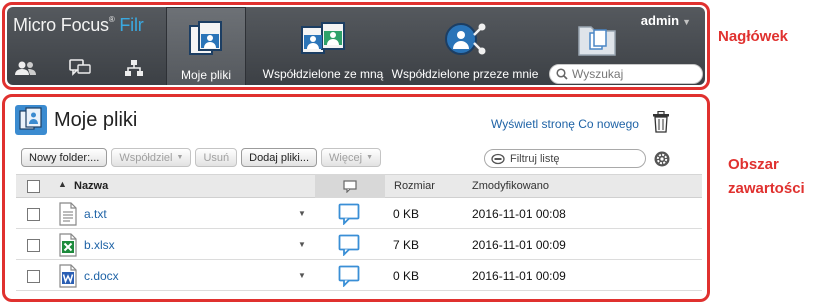  Describe the element at coordinates (414, 186) in the screenshot. I see `column-size: Rozmiar` at that location.